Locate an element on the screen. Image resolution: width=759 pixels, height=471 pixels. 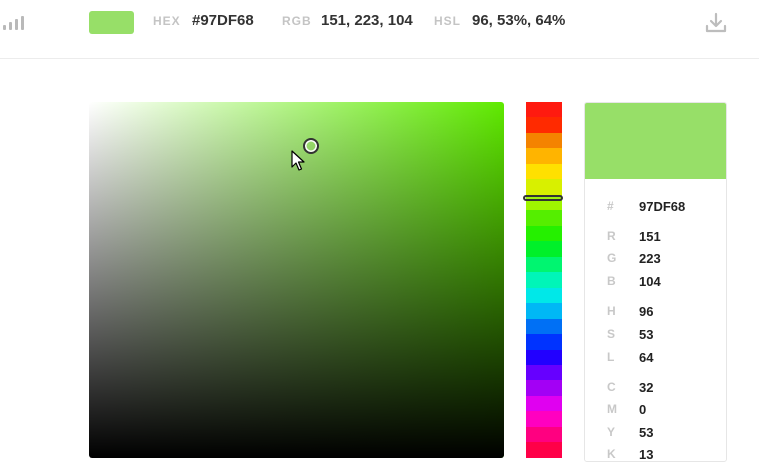
hex-row: # 97DF68 is located at coordinates (655, 207).